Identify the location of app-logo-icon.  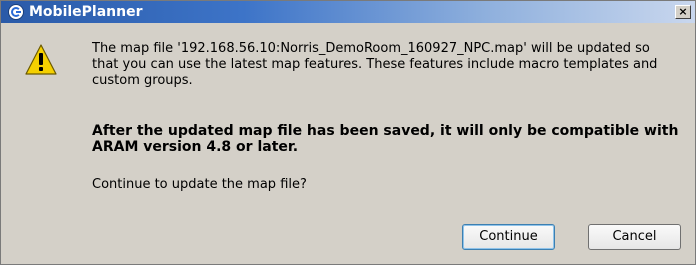
(16, 12).